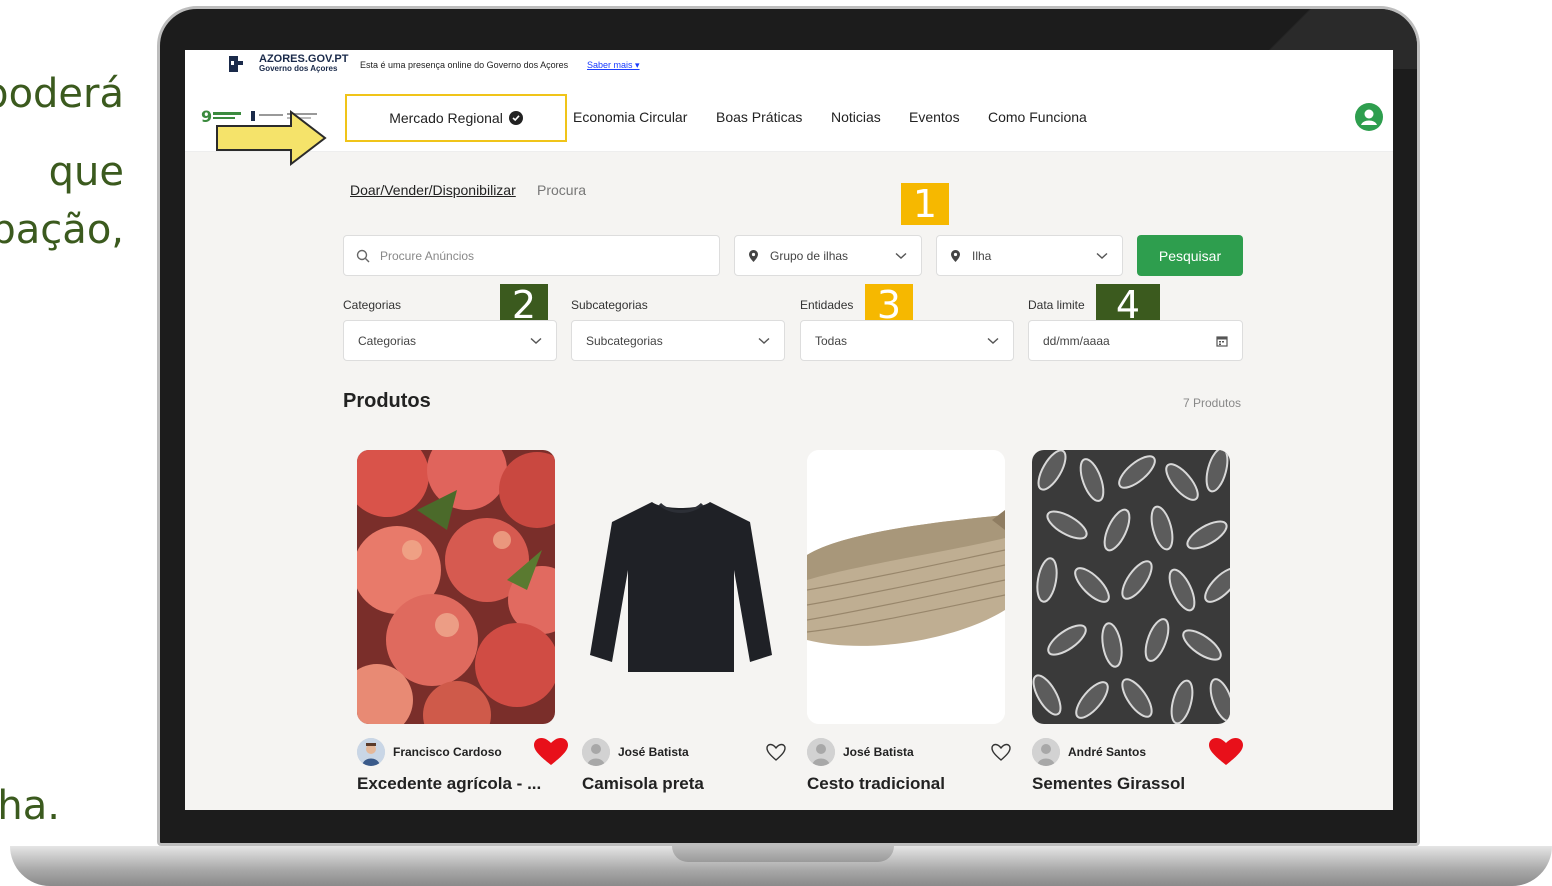 The height and width of the screenshot is (886, 1552). I want to click on entities-label: Entidades, so click(827, 305).